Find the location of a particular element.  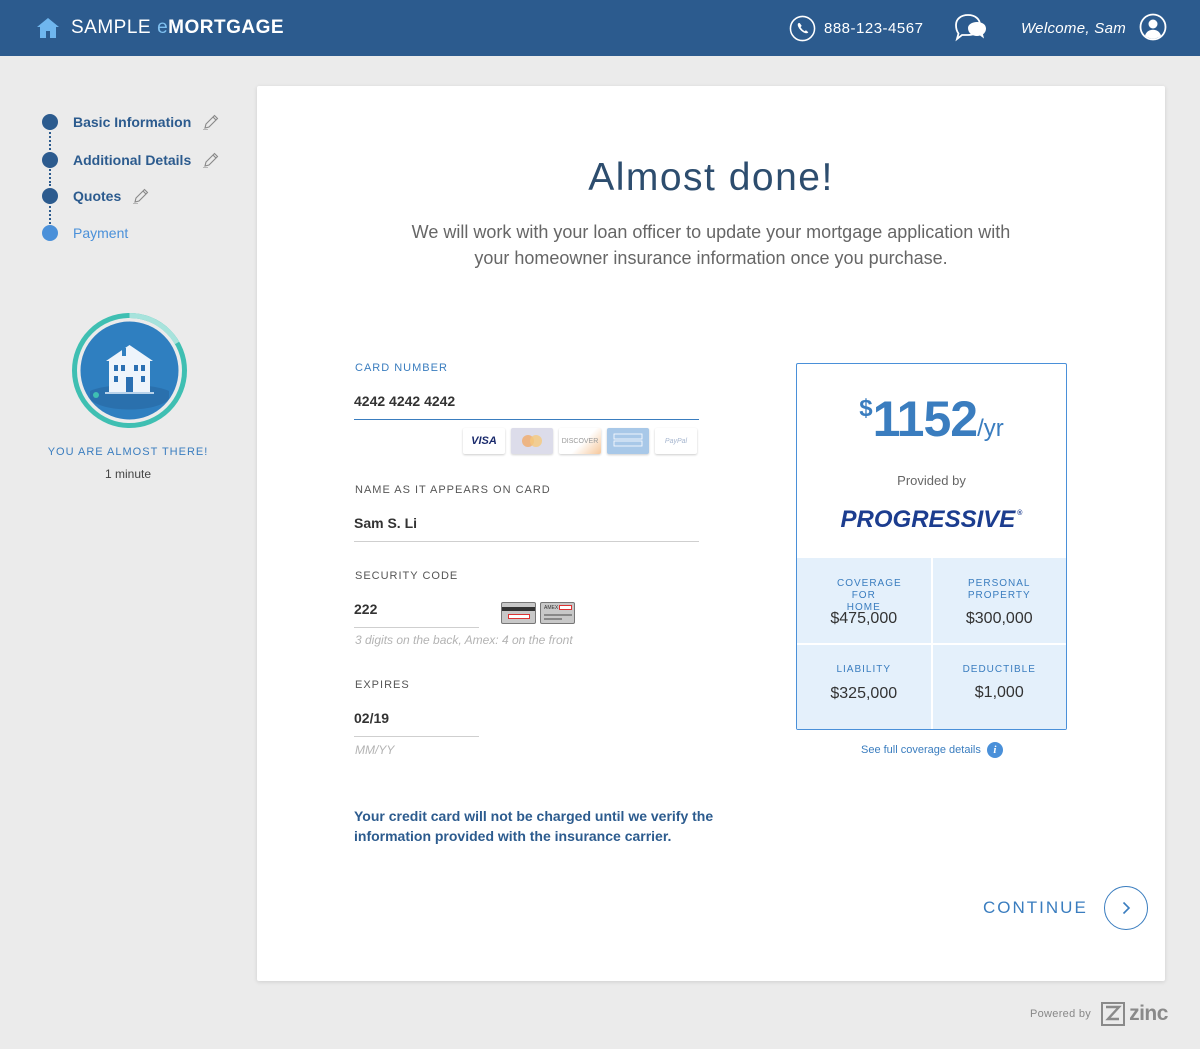

brand-logo: SAMPLE eMORTGAGE is located at coordinates (160, 28).